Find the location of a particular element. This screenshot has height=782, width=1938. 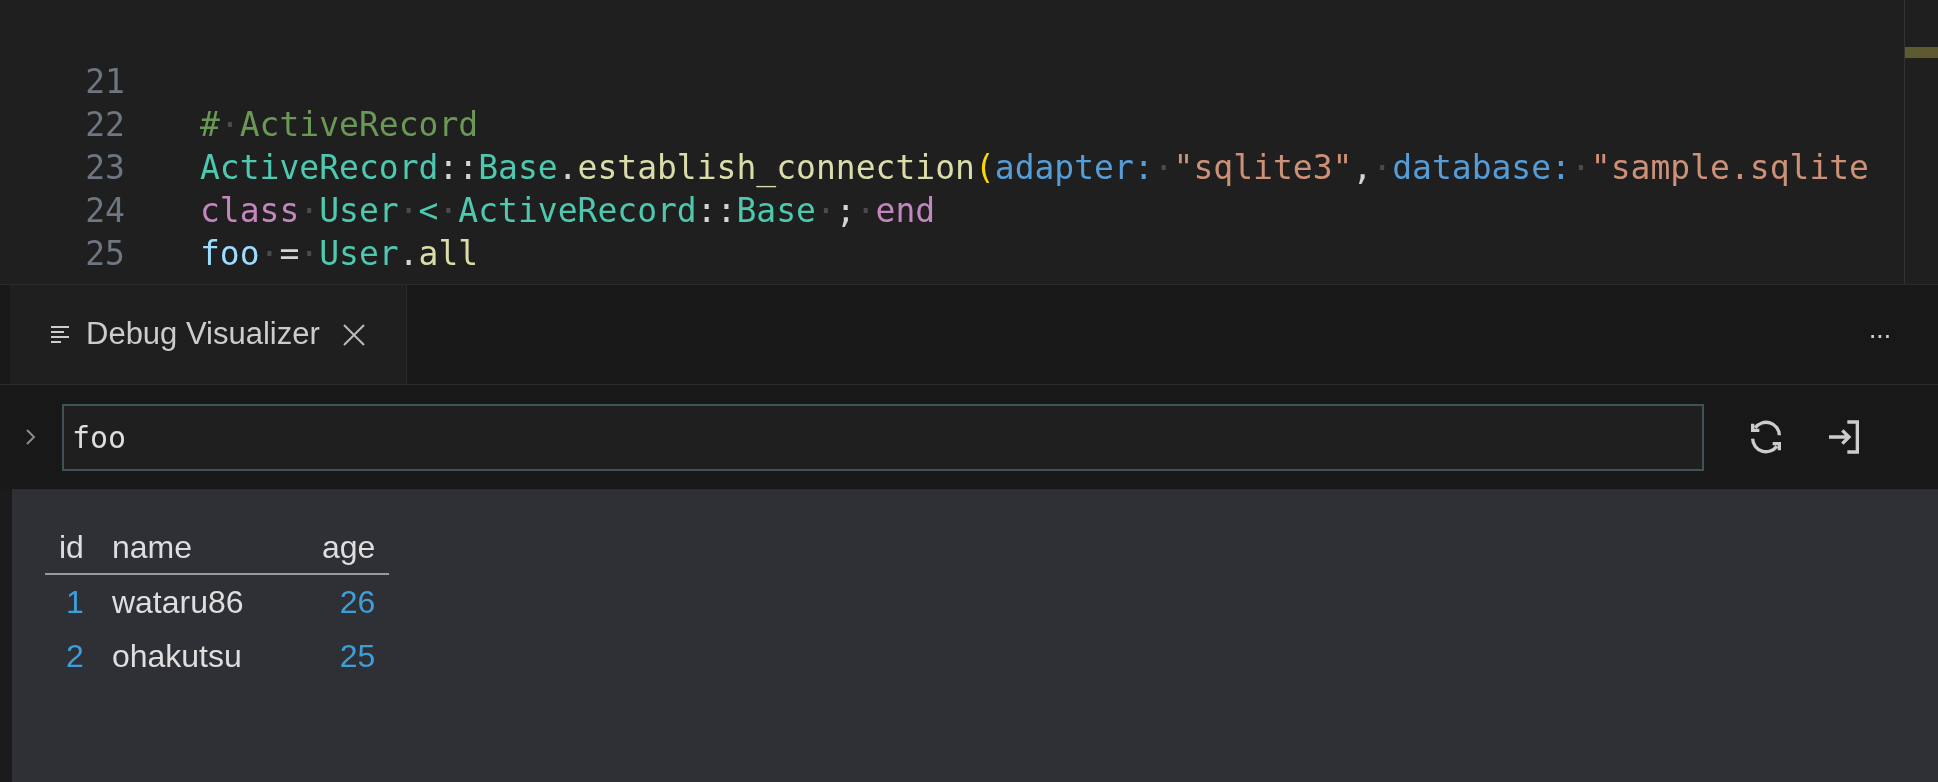

tab-label: Debug Visualizer is located at coordinates (203, 334).